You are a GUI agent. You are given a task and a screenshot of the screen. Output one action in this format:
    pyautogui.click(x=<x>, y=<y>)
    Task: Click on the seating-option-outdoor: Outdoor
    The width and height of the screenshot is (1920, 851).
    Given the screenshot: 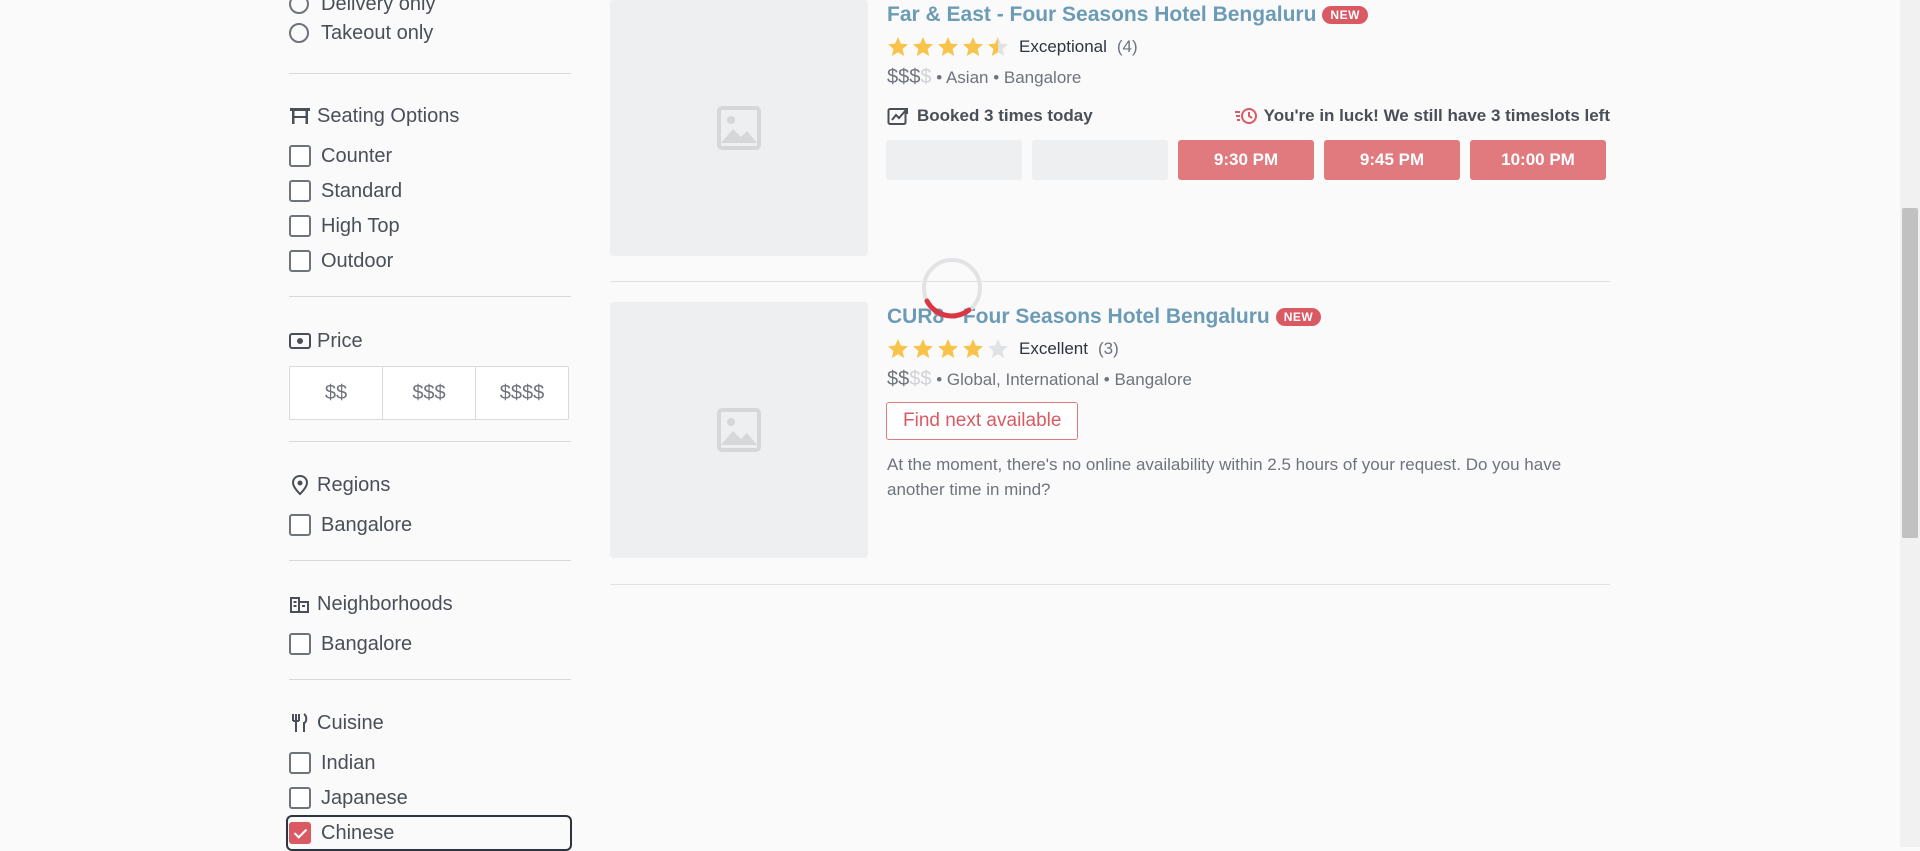 What is the action you would take?
    pyautogui.click(x=341, y=261)
    